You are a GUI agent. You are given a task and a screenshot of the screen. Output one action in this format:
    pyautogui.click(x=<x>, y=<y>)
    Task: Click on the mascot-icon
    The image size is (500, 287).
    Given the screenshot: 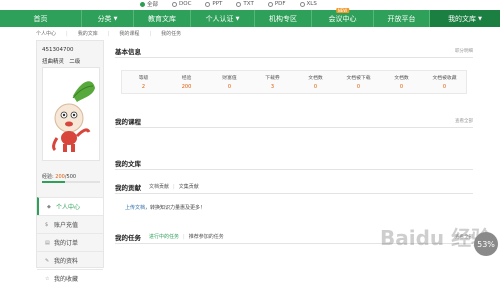 What is the action you would take?
    pyautogui.click(x=73, y=116)
    